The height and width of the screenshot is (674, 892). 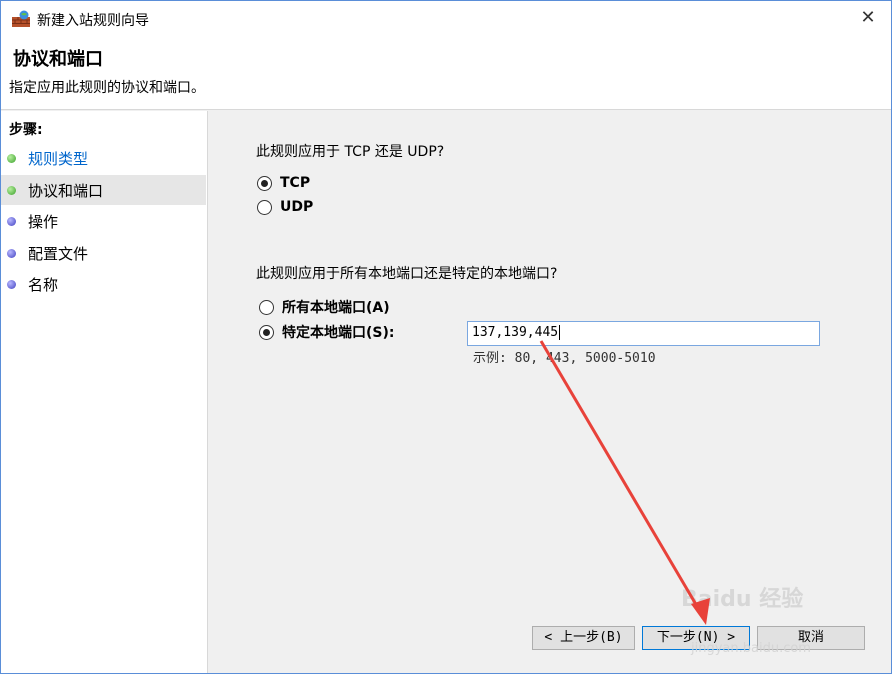 What do you see at coordinates (583, 638) in the screenshot?
I see `back-button: < 上一步(B)` at bounding box center [583, 638].